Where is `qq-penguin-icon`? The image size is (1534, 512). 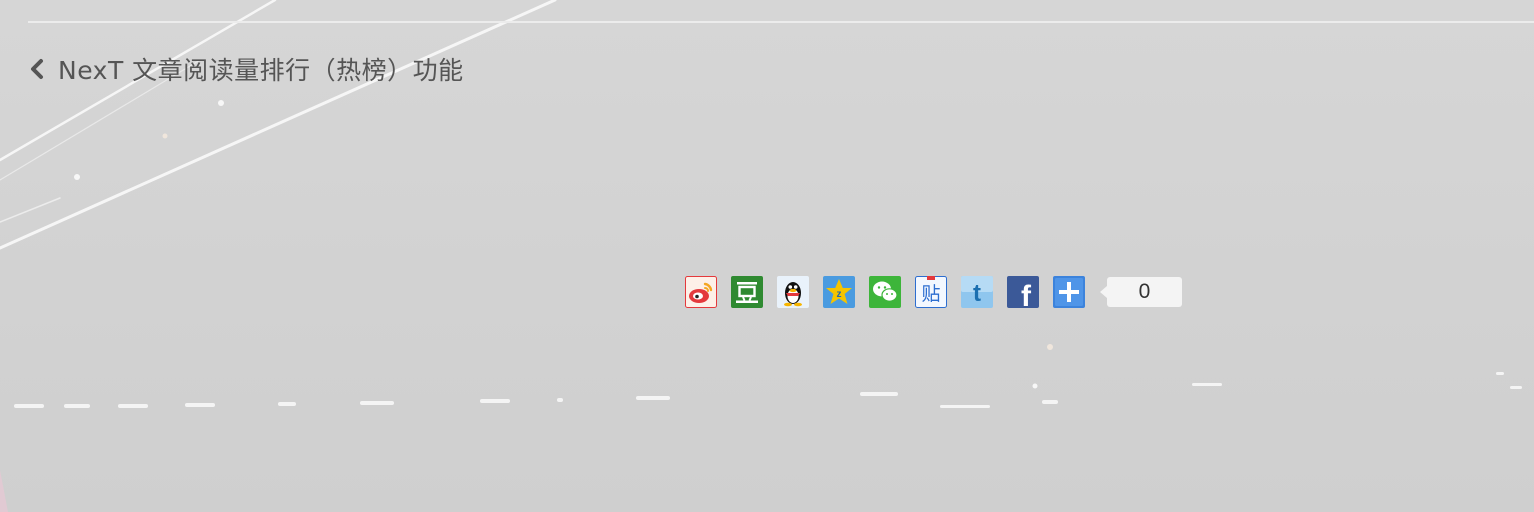
qq-penguin-icon is located at coordinates (793, 292).